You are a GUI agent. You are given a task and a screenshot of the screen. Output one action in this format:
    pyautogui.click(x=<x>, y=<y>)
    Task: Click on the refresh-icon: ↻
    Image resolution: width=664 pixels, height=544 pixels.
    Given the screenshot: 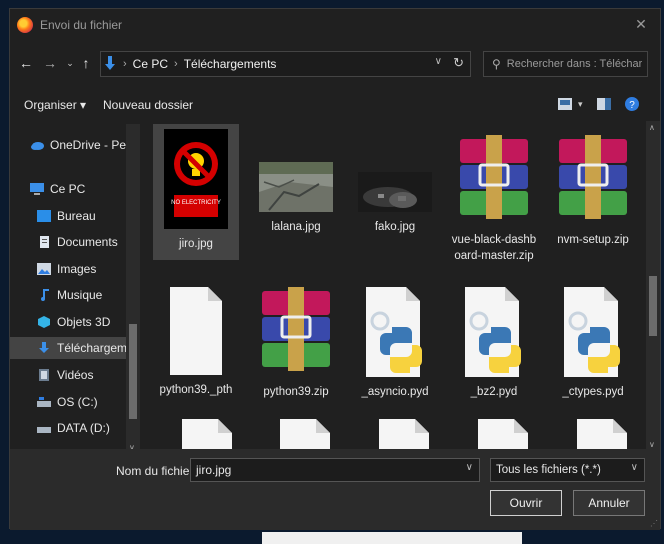 What is the action you would take?
    pyautogui.click(x=458, y=63)
    